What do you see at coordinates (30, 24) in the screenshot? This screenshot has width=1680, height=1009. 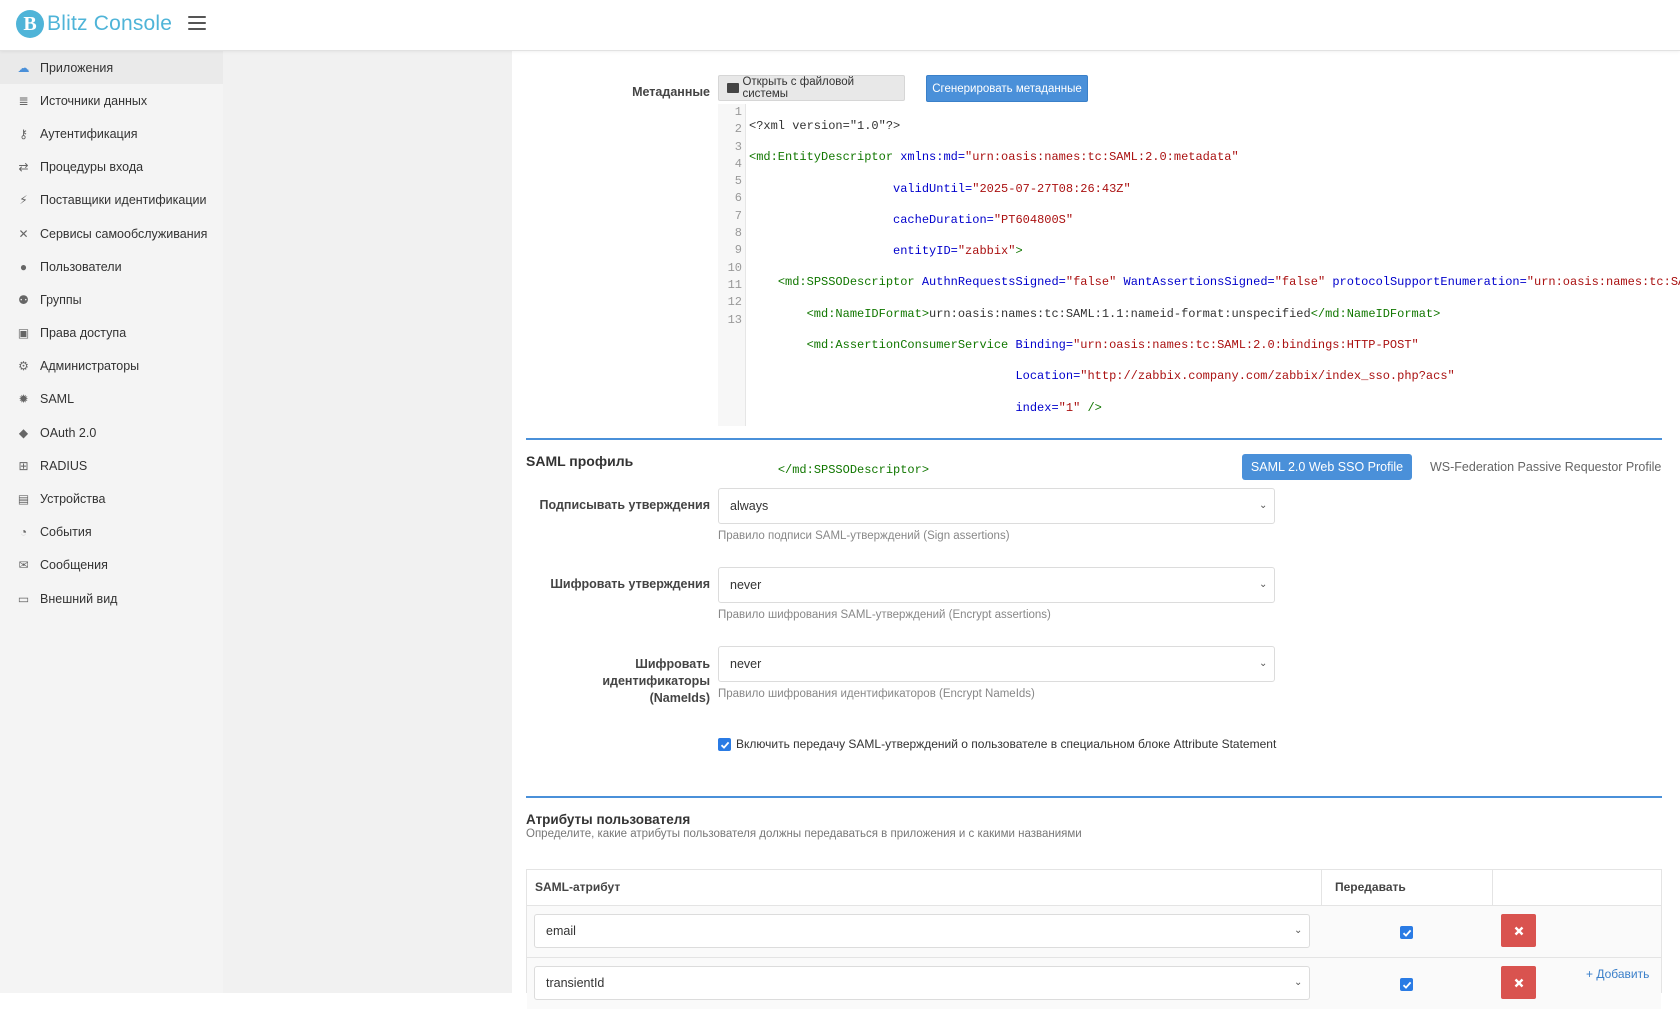 I see `blitz-logo-icon: B` at bounding box center [30, 24].